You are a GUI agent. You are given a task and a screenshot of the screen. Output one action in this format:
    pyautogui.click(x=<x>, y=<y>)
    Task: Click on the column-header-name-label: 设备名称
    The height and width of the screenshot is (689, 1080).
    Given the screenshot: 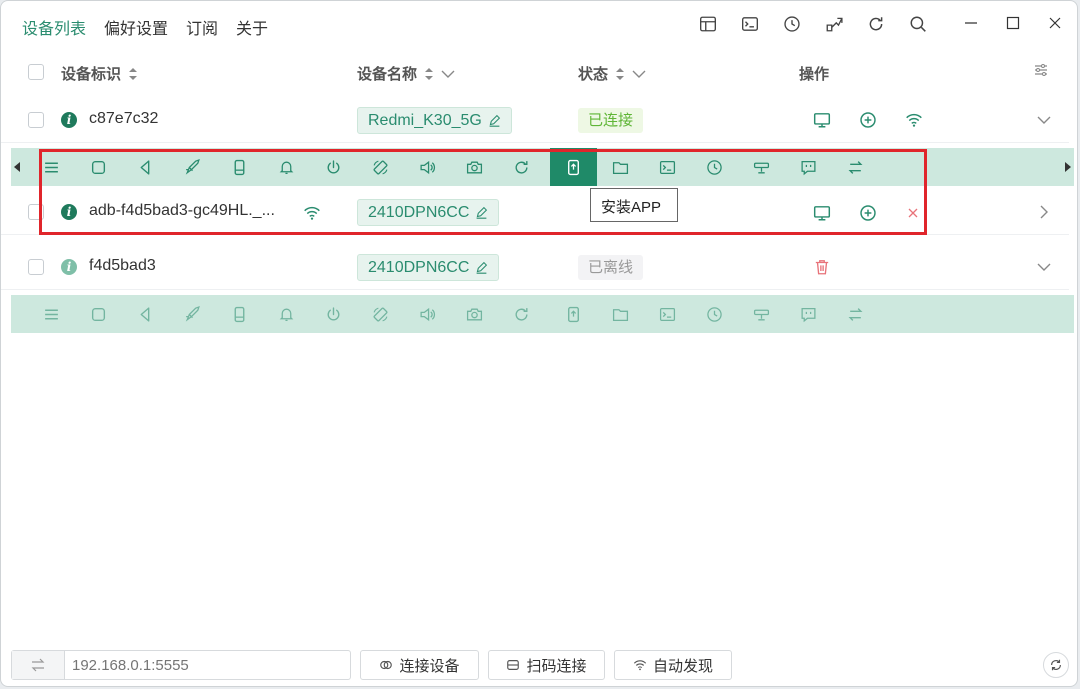 What is the action you would take?
    pyautogui.click(x=387, y=74)
    